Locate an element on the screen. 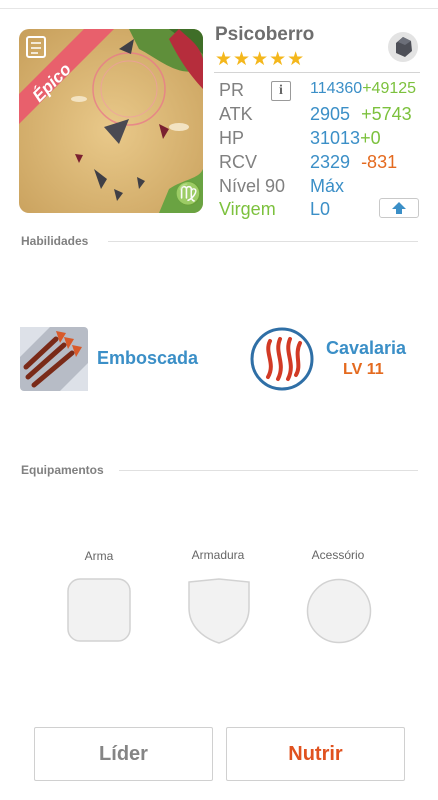  stat-atk-value: 2905 is located at coordinates (330, 114).